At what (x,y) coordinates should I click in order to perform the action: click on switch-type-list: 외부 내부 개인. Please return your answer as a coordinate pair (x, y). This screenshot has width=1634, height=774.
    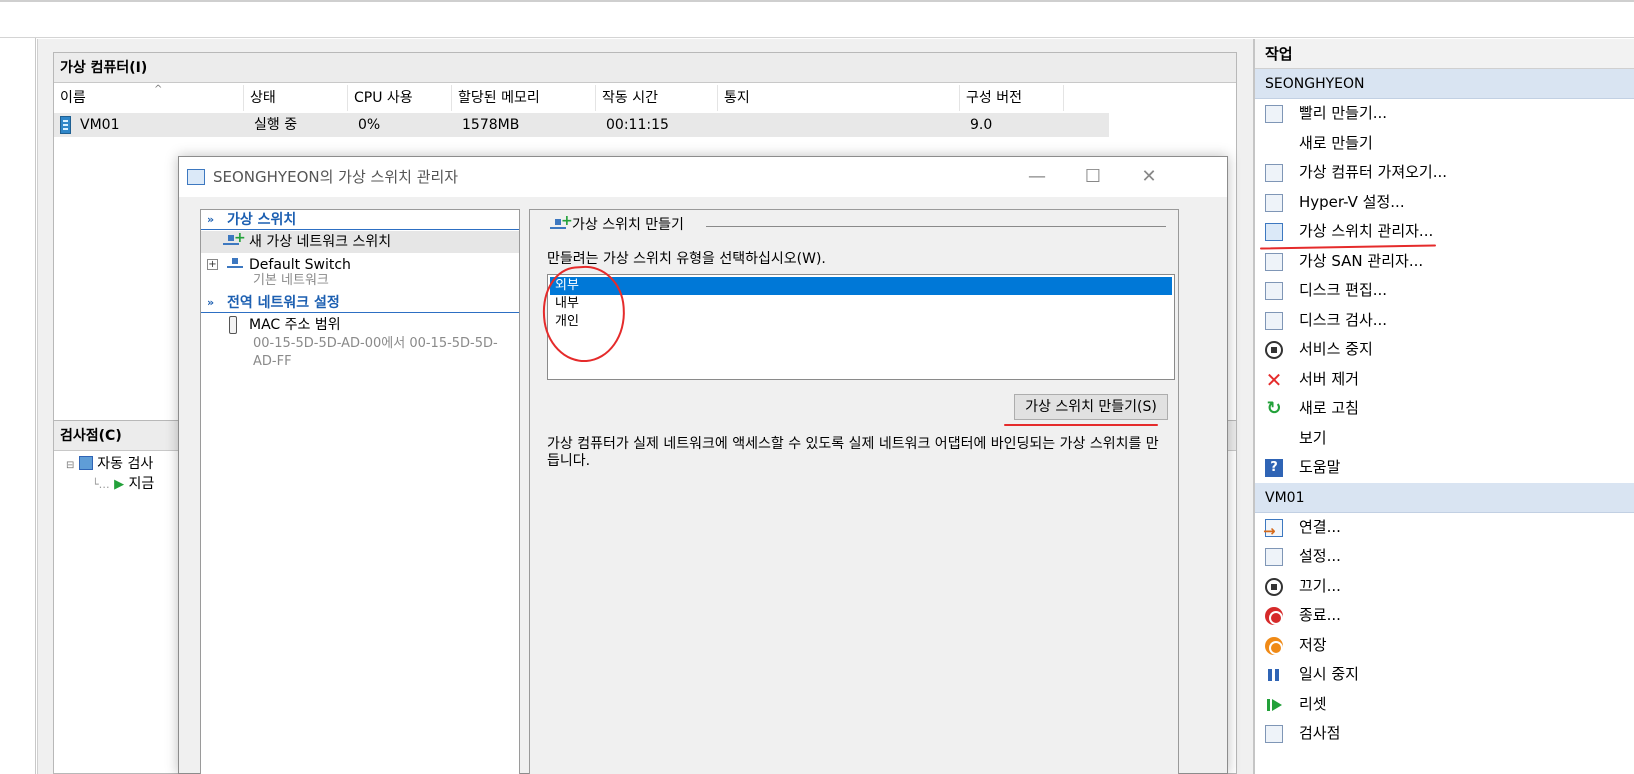
    Looking at the image, I should click on (861, 327).